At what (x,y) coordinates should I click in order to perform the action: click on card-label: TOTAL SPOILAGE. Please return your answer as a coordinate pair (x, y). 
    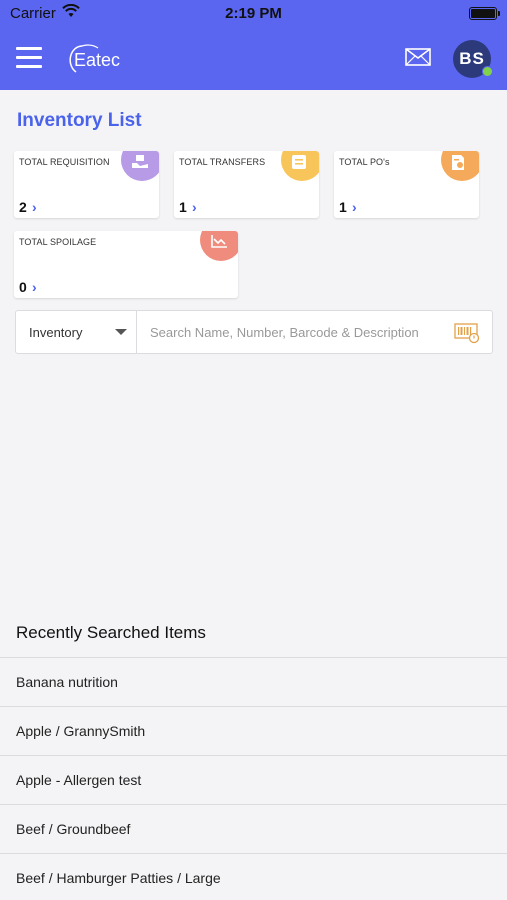
    Looking at the image, I should click on (58, 242).